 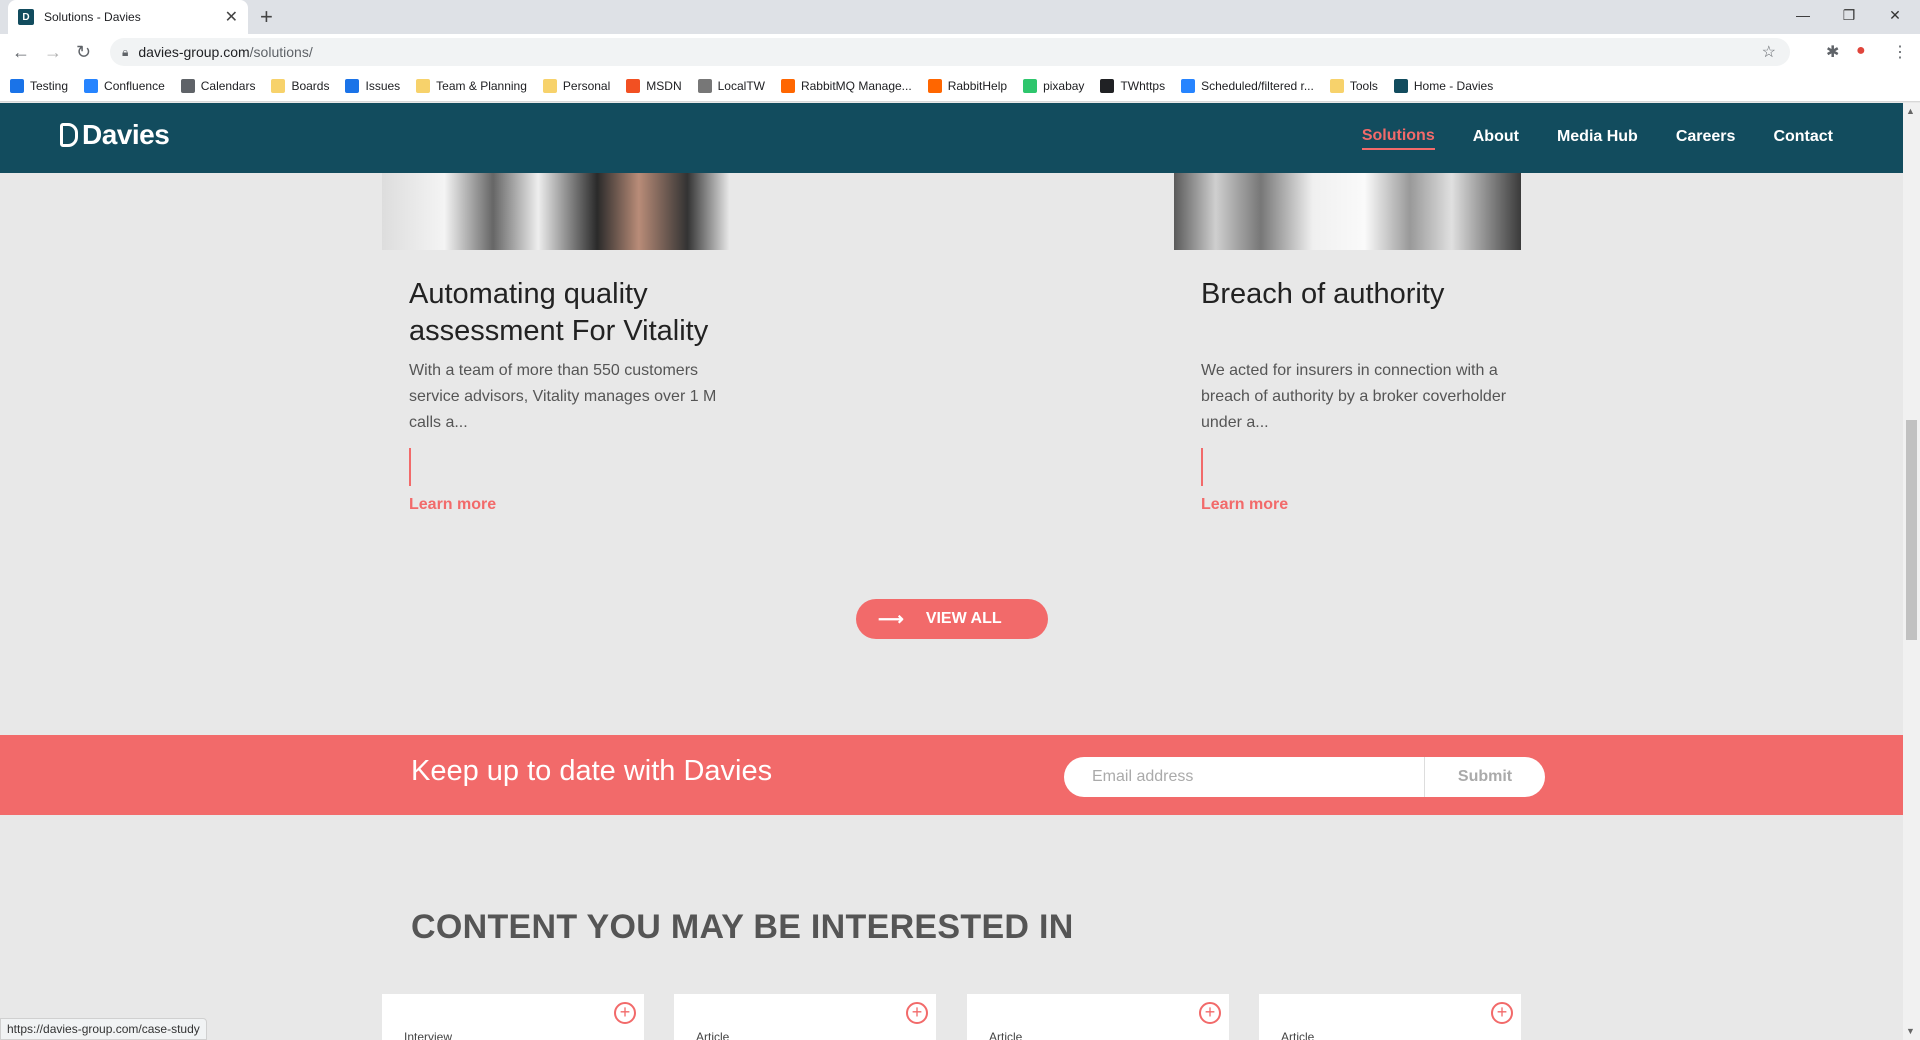 I want to click on email-field, so click(x=1244, y=777).